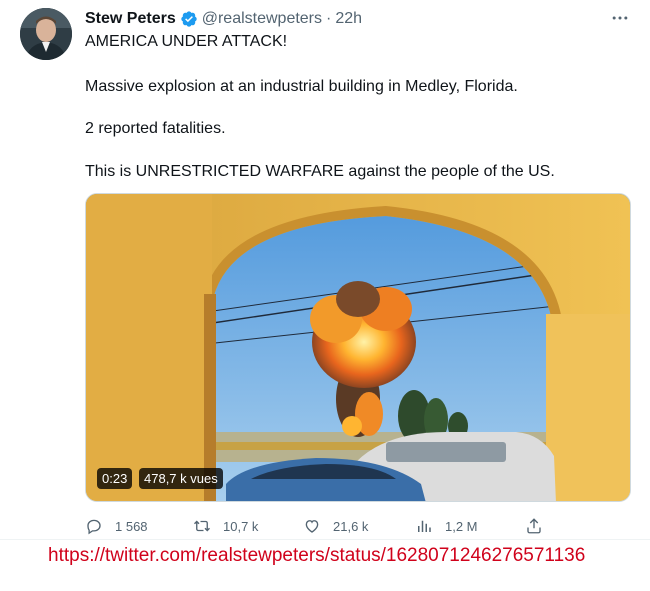 This screenshot has height=591, width=650. What do you see at coordinates (130, 19) in the screenshot?
I see `author-name: Stew Peters` at bounding box center [130, 19].